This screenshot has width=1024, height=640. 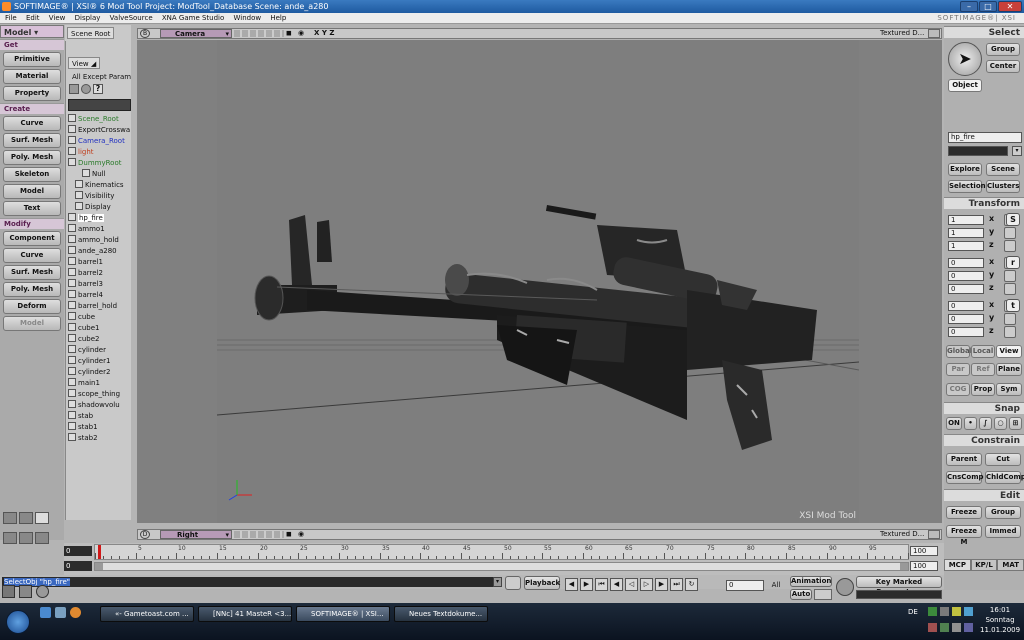 What do you see at coordinates (74, 89) in the screenshot?
I see `lock-icon` at bounding box center [74, 89].